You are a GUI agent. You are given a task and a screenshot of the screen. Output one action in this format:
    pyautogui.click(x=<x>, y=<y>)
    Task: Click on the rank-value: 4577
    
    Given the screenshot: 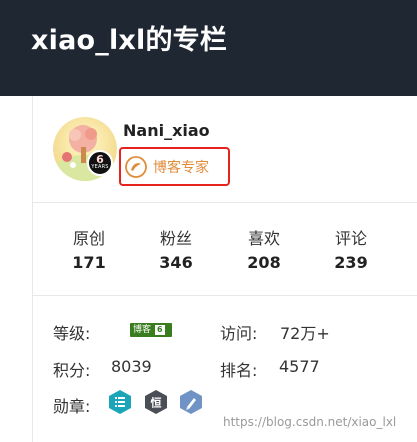 What is the action you would take?
    pyautogui.click(x=299, y=366)
    